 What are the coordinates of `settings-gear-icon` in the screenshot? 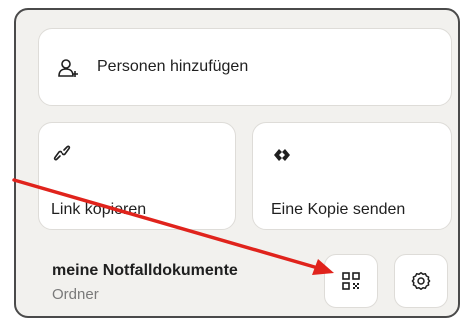 It's located at (421, 281).